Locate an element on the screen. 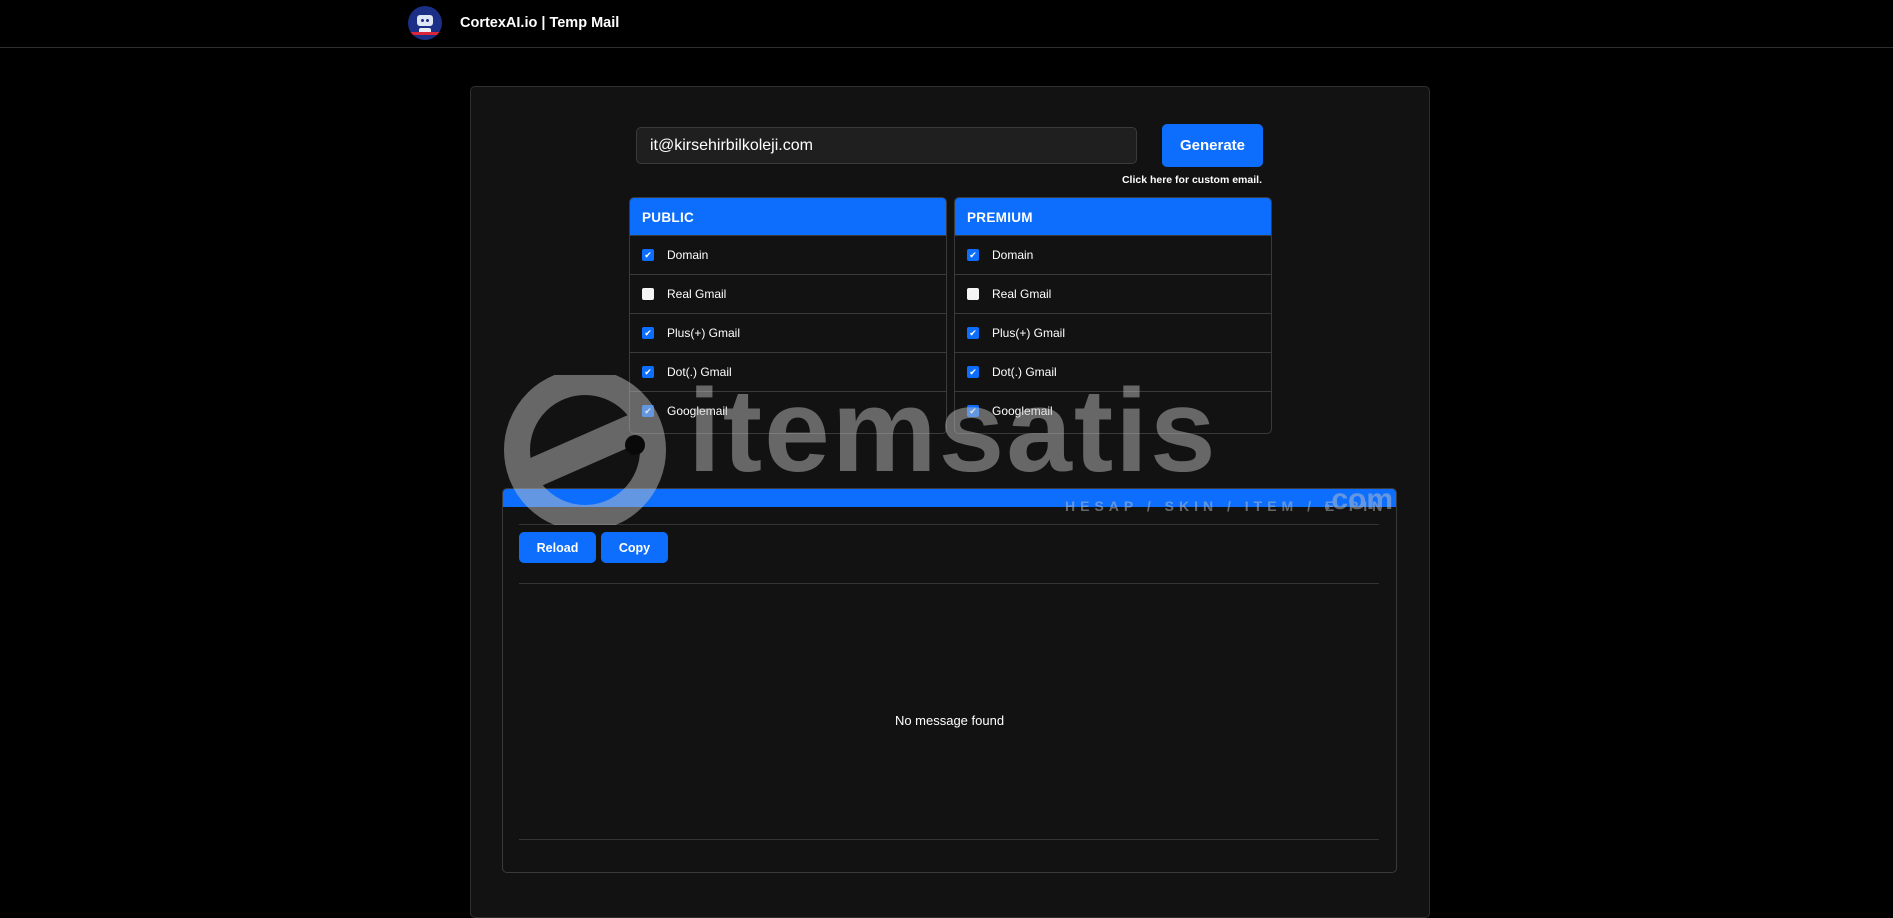 This screenshot has width=1893, height=918. robot-logo-icon is located at coordinates (425, 23).